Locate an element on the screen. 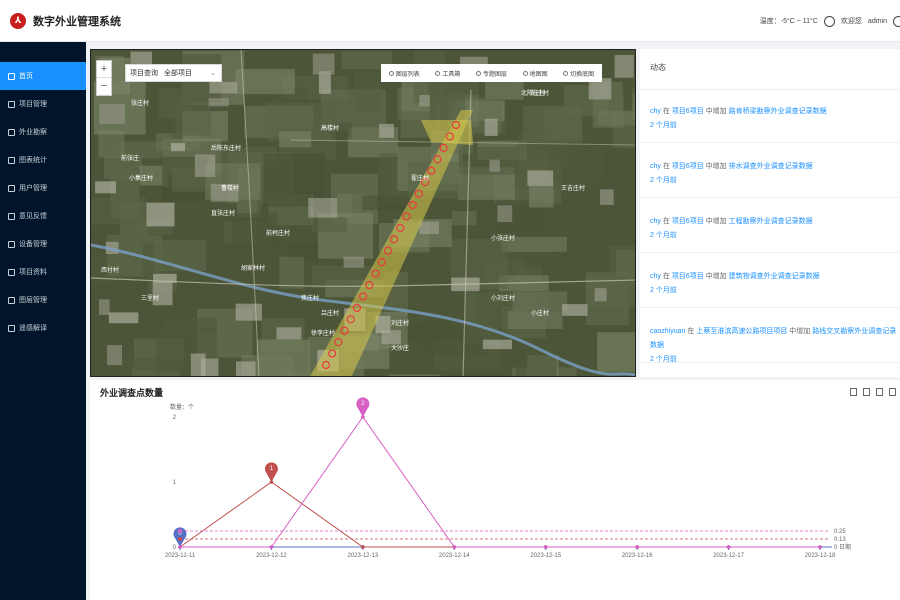  project-query-label: 项目查询 is located at coordinates (144, 73).